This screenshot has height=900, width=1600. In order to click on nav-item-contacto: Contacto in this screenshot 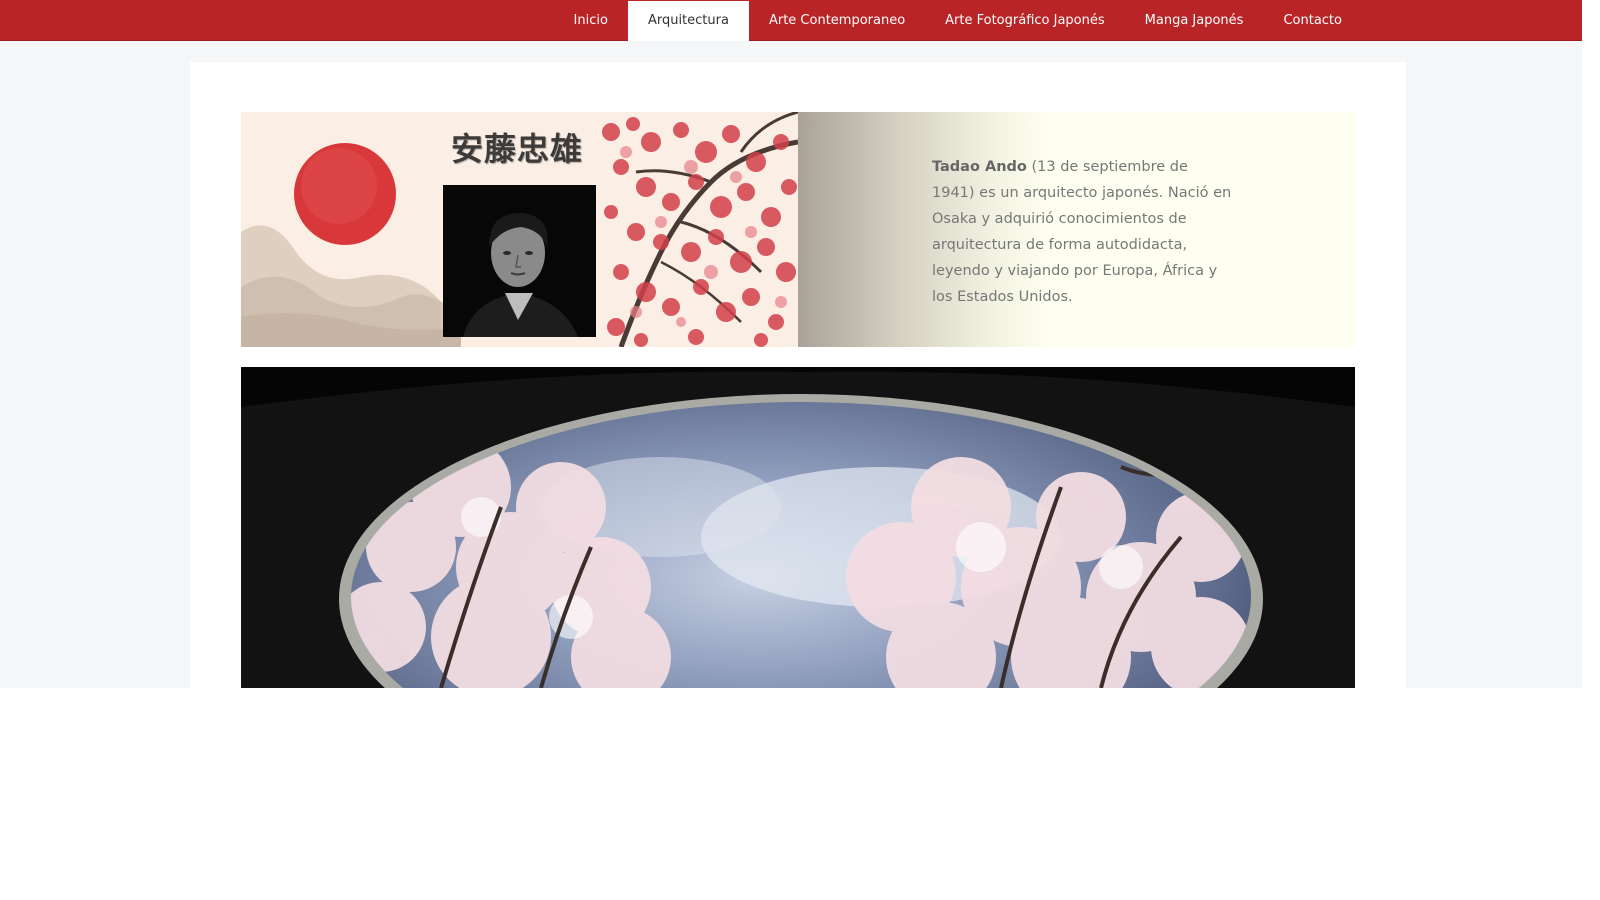, I will do `click(1312, 20)`.